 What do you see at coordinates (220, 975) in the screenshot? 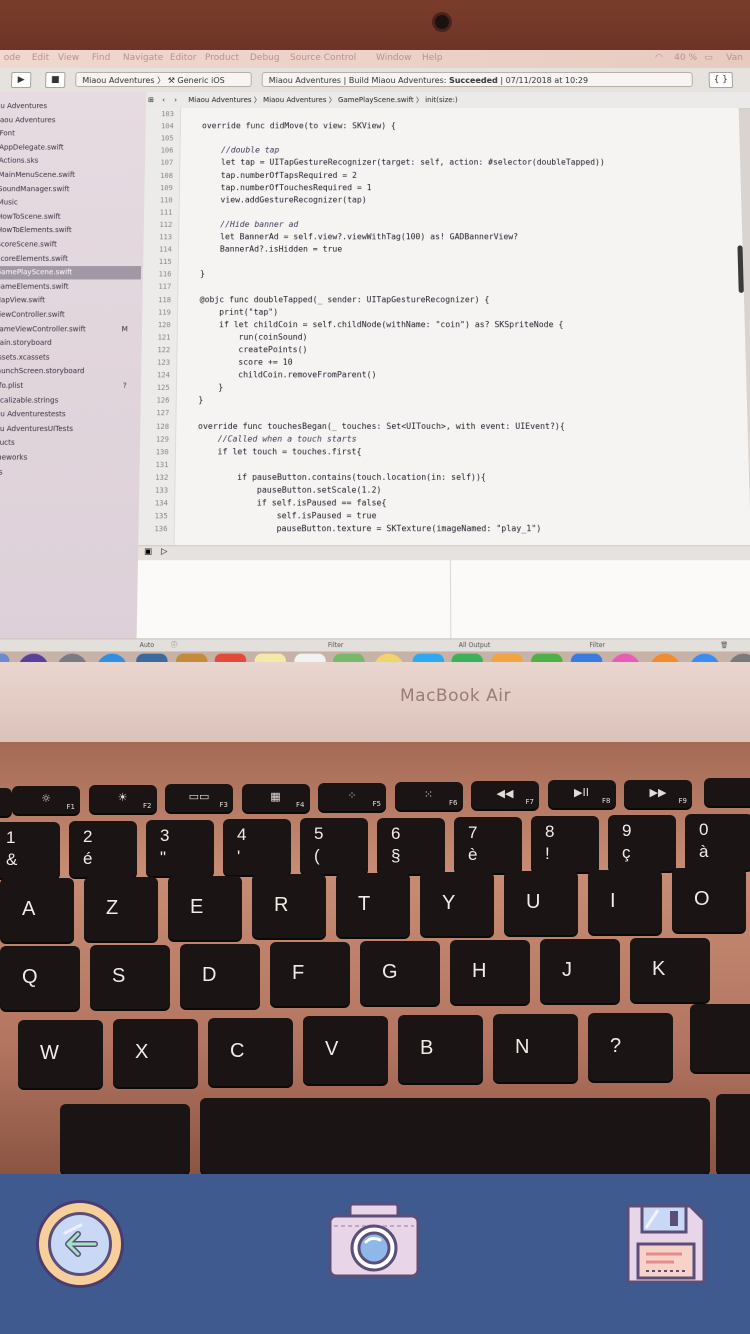
I see `letter-key: D` at bounding box center [220, 975].